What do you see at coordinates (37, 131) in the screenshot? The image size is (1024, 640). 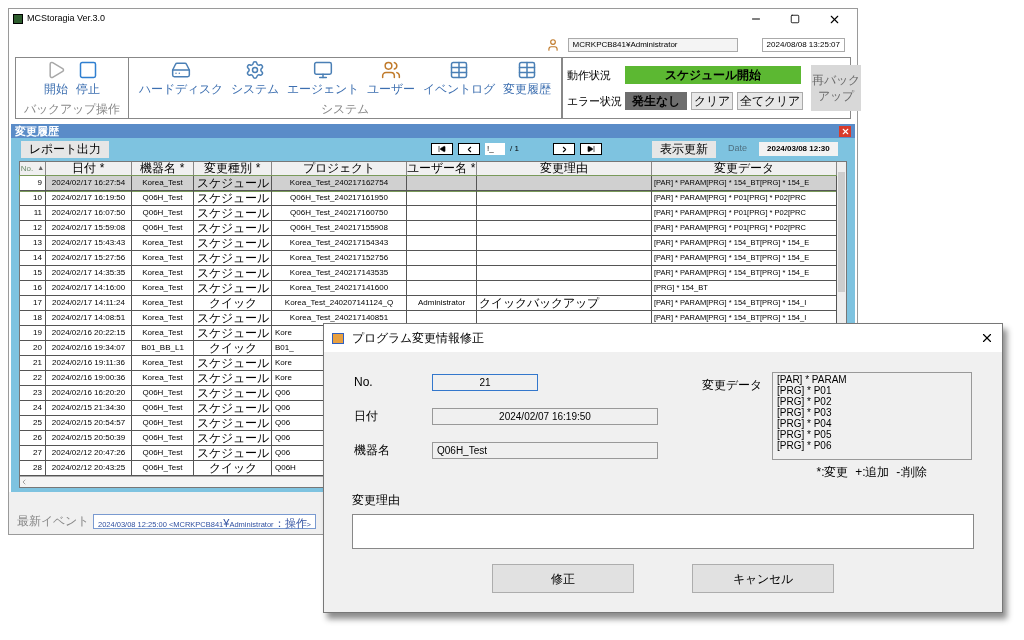 I see `panel-title: 変更履歴` at bounding box center [37, 131].